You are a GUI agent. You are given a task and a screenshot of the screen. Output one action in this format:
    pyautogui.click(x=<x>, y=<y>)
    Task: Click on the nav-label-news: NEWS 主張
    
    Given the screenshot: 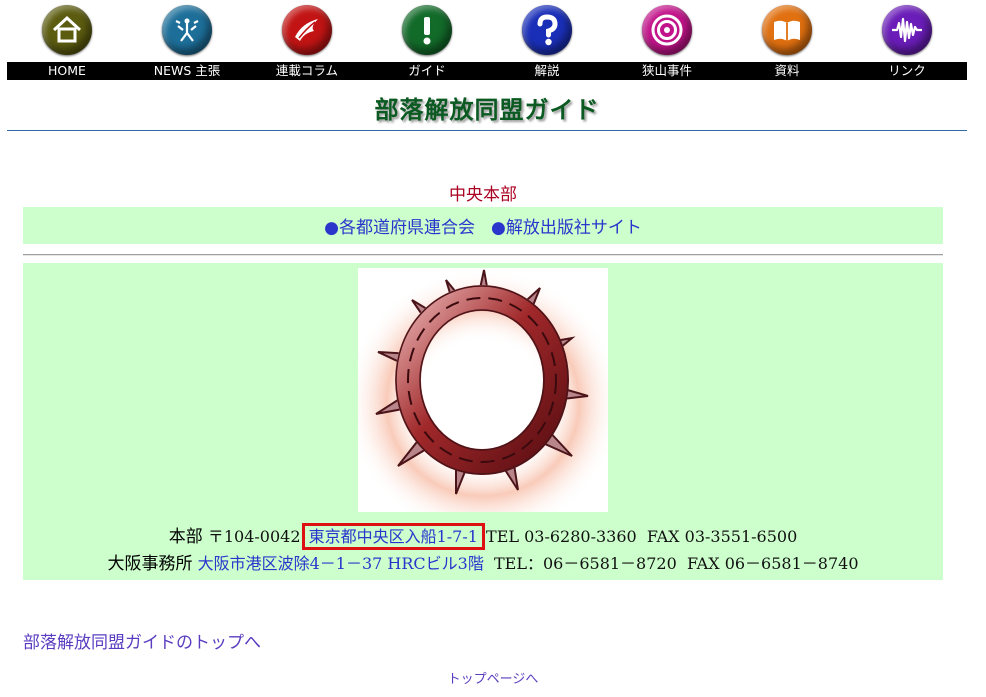 What is the action you would take?
    pyautogui.click(x=187, y=71)
    